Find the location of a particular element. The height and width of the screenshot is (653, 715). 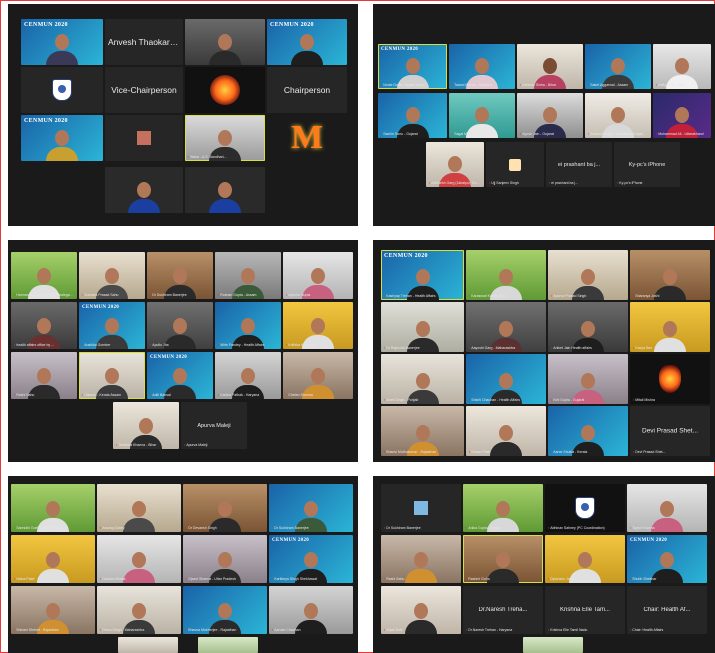

video-tile: Dr Rajmohit Banerjee is located at coordinates (422, 327).